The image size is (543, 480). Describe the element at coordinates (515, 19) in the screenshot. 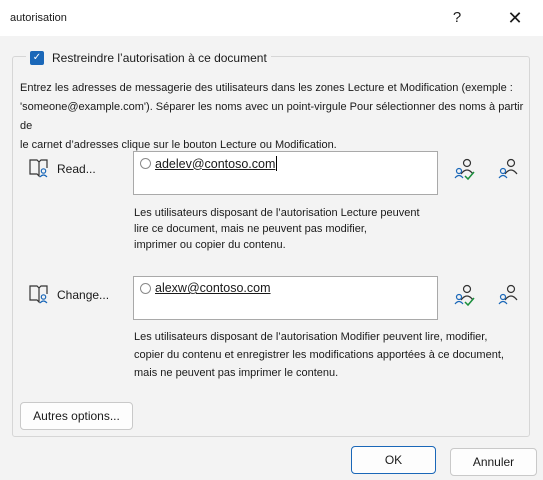

I see `close-button: ✕` at that location.